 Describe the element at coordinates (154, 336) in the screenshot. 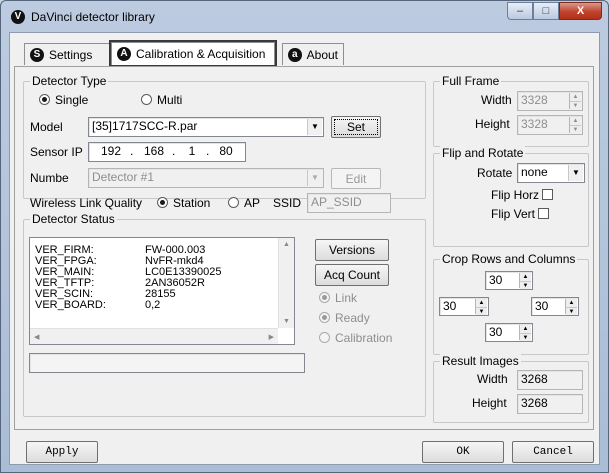

I see `horizontal-scrollbar: ◀ ▶` at that location.